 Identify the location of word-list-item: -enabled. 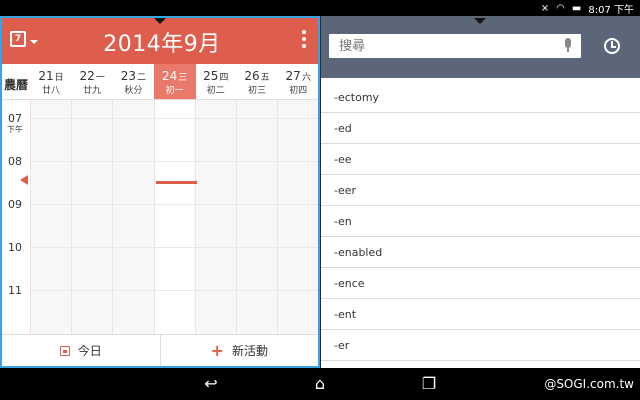
(480, 252).